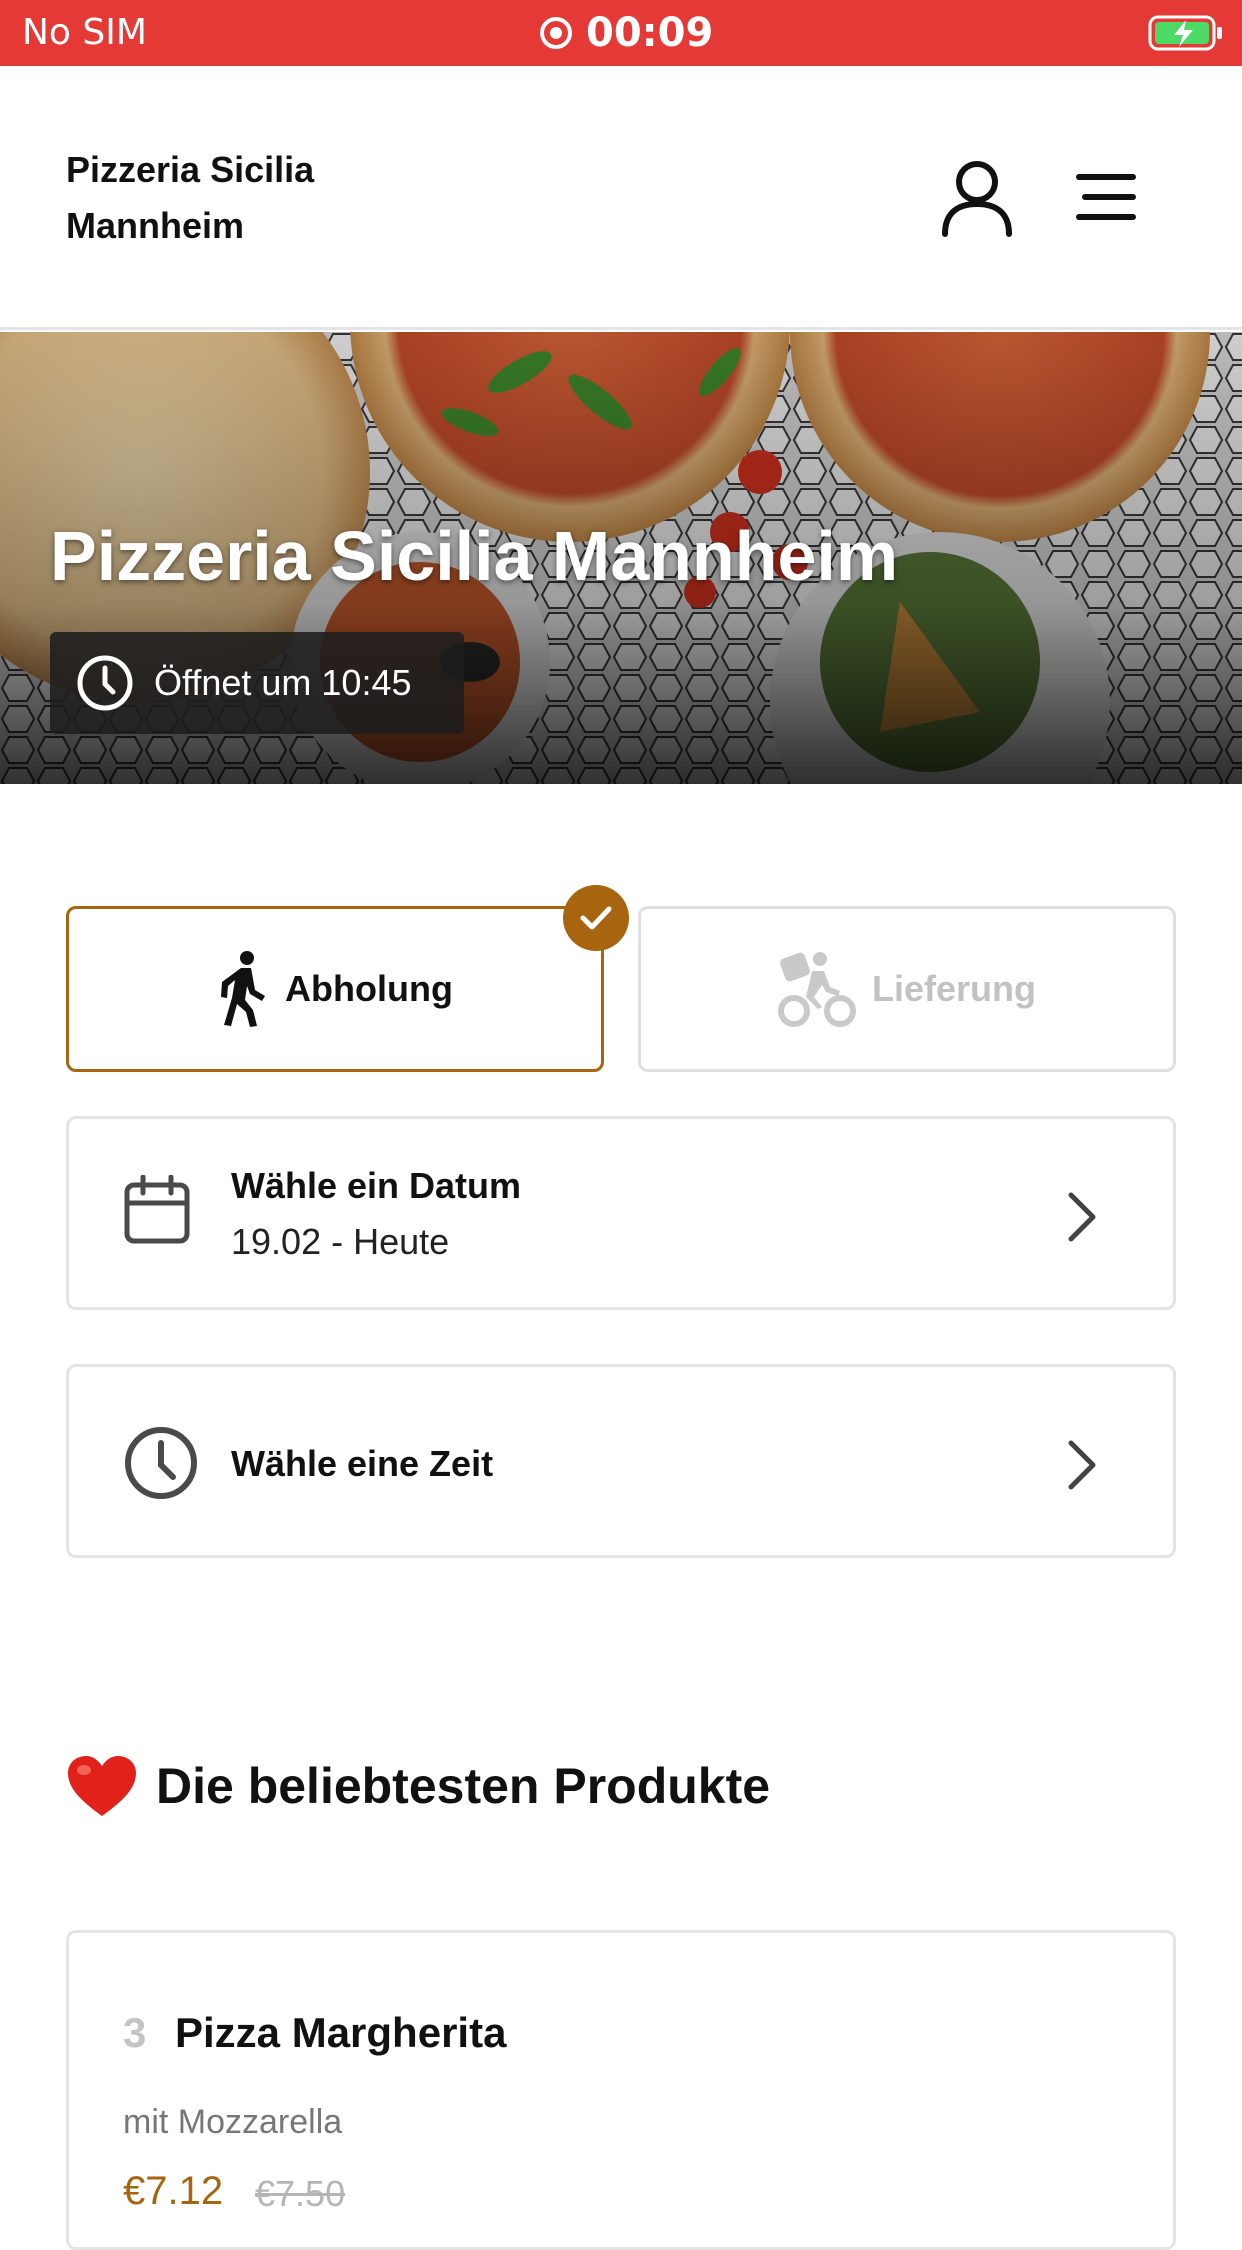 The image size is (1242, 2250). I want to click on brand-name: Pizzeria Sicilia Mannheim, so click(216, 198).